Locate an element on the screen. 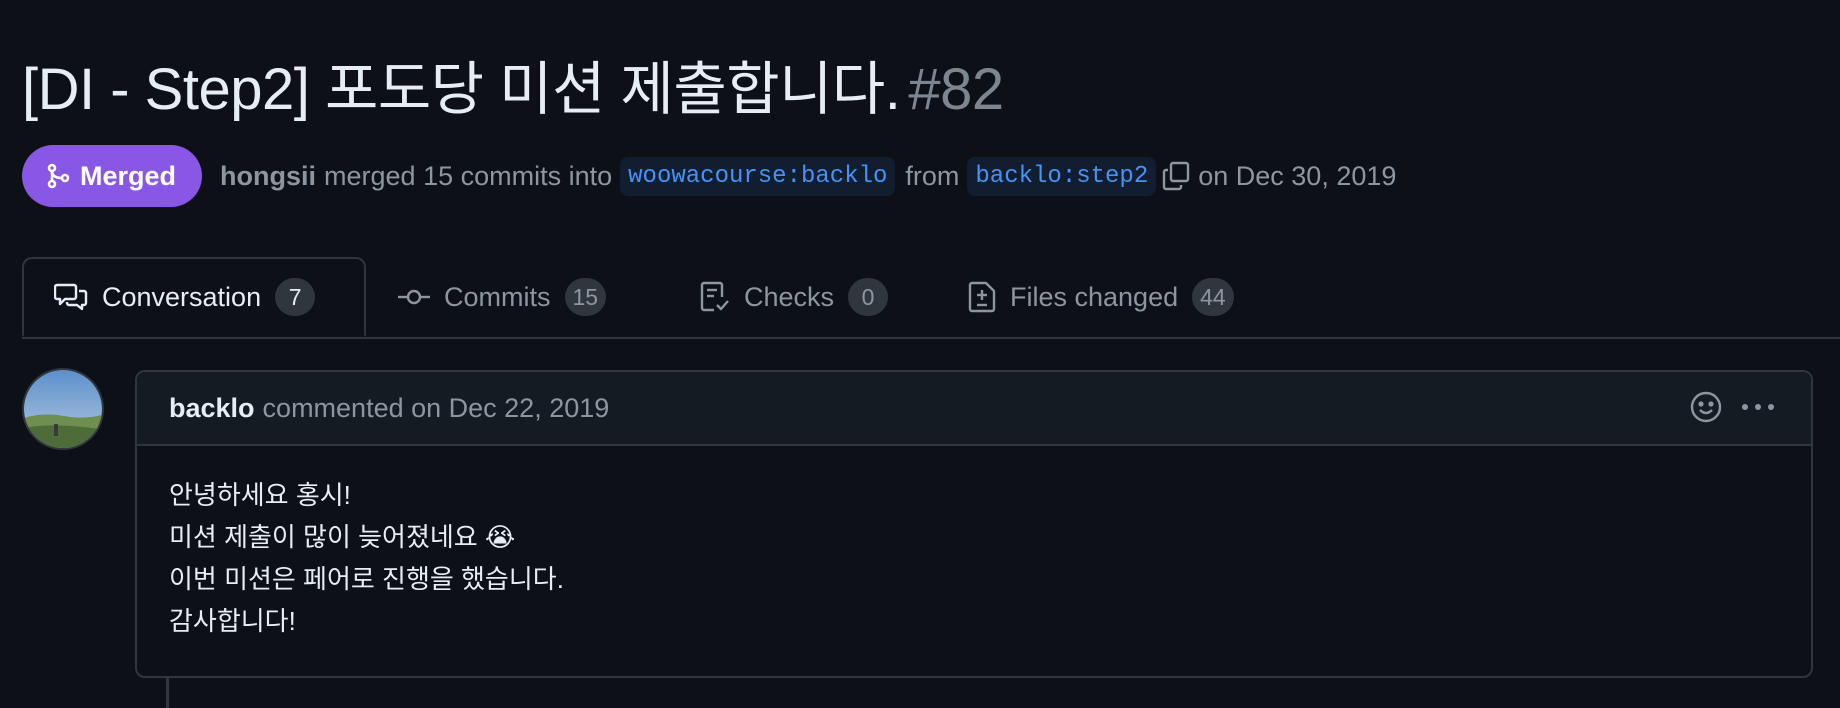  pr-title: [DI - Step2] 포도당 미션 제출합니다. #82 is located at coordinates (513, 90).